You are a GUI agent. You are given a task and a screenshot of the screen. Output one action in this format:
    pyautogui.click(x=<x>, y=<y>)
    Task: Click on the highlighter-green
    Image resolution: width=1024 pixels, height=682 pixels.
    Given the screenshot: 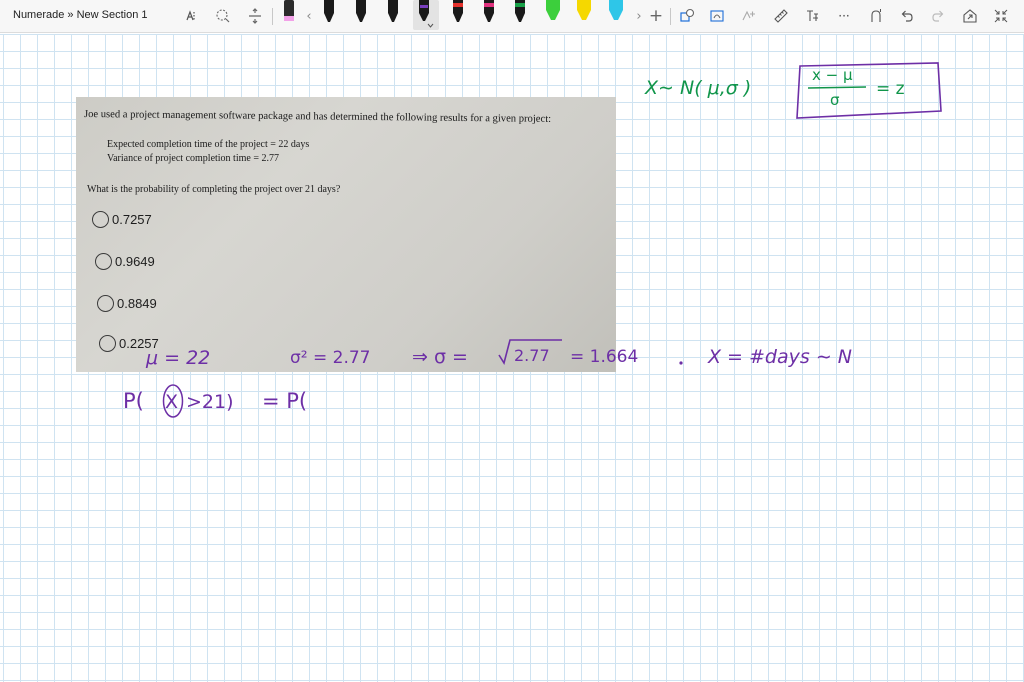 What is the action you would take?
    pyautogui.click(x=552, y=15)
    